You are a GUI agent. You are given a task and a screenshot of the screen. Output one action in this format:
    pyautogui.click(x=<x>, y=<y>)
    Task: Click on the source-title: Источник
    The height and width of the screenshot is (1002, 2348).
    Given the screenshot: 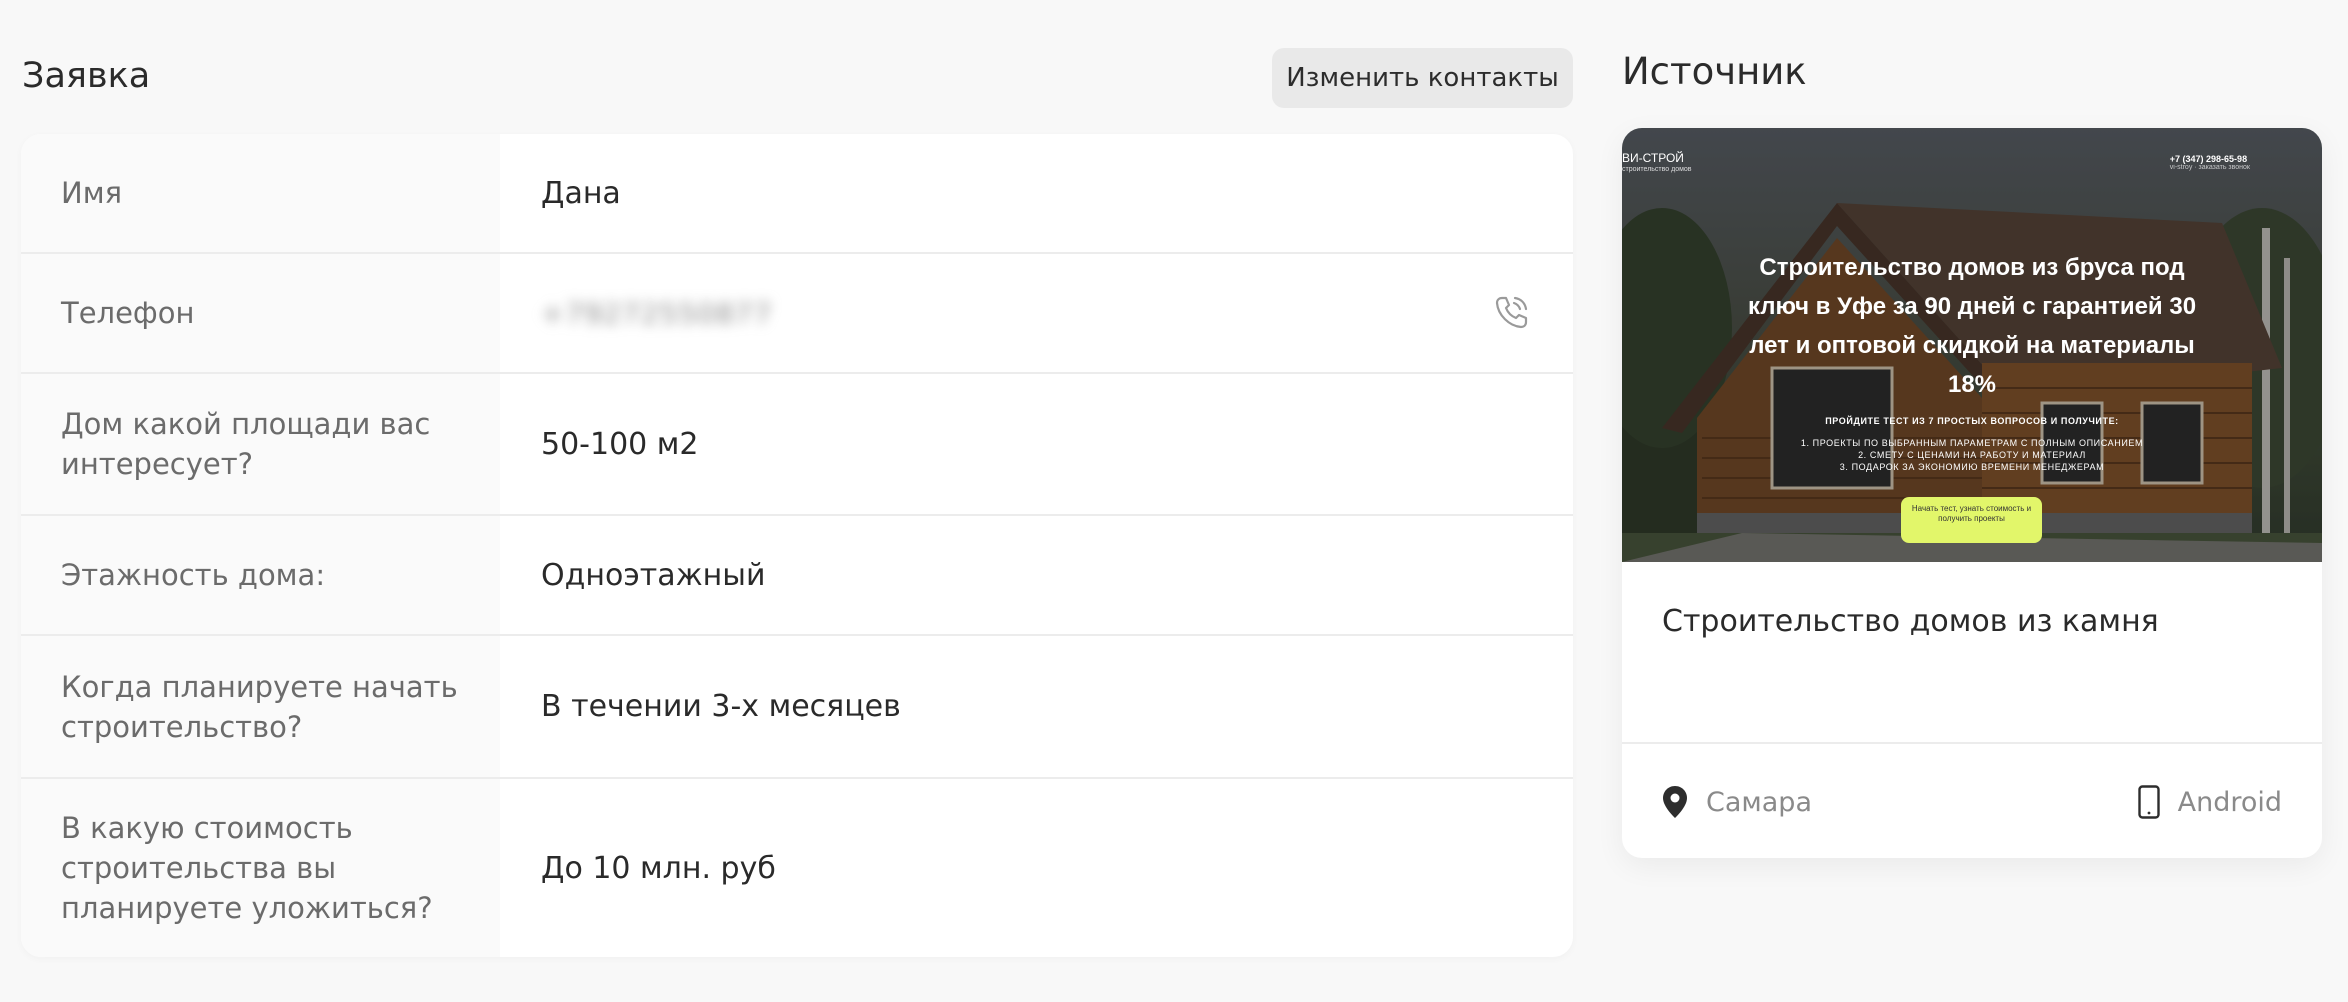 What is the action you would take?
    pyautogui.click(x=1714, y=71)
    